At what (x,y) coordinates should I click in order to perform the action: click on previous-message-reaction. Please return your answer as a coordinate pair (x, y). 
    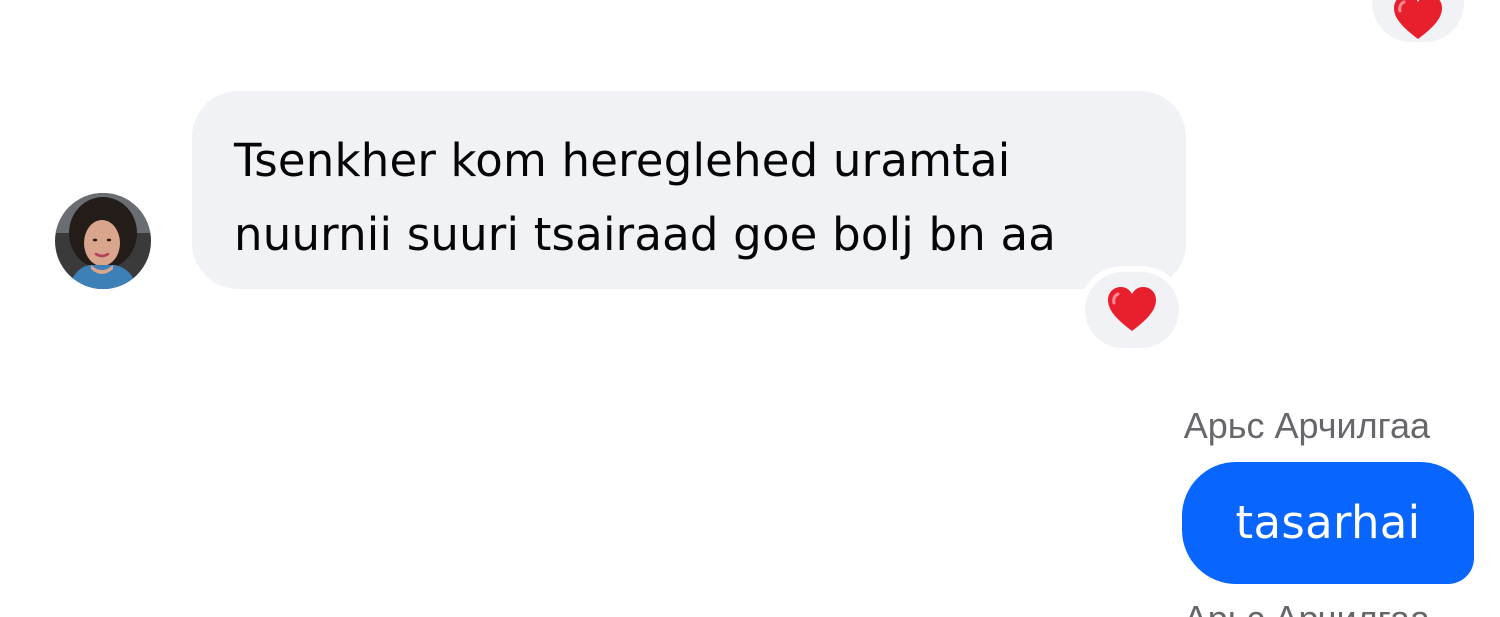
    Looking at the image, I should click on (1418, 21).